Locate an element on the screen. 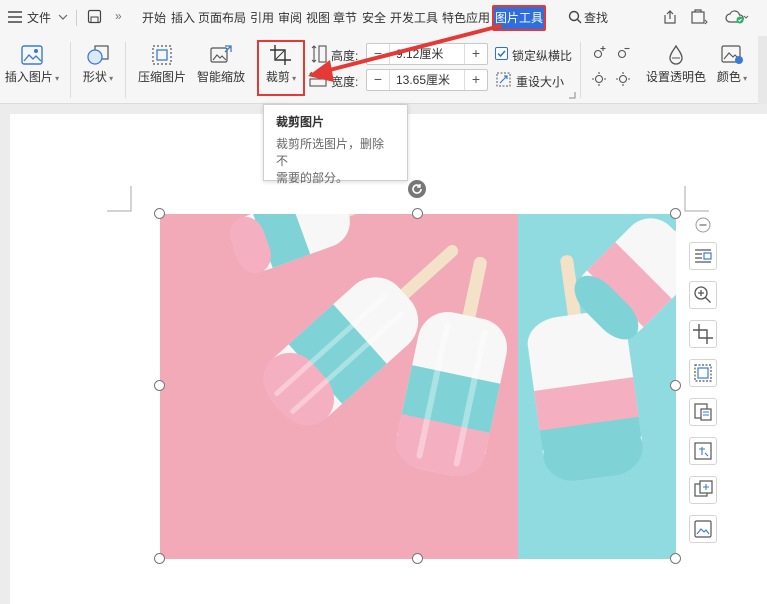  crop-tooltip: 裁剪图片 裁剪所选图片，删除不 需要的部分。 is located at coordinates (335, 144).